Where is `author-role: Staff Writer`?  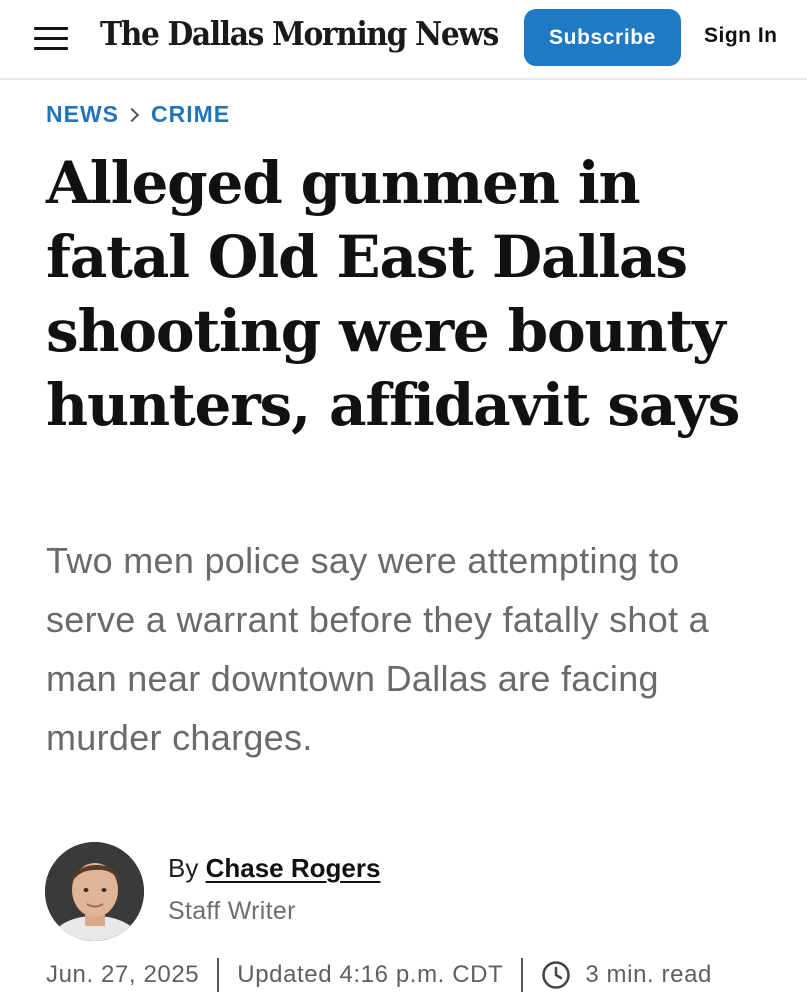
author-role: Staff Writer is located at coordinates (232, 911).